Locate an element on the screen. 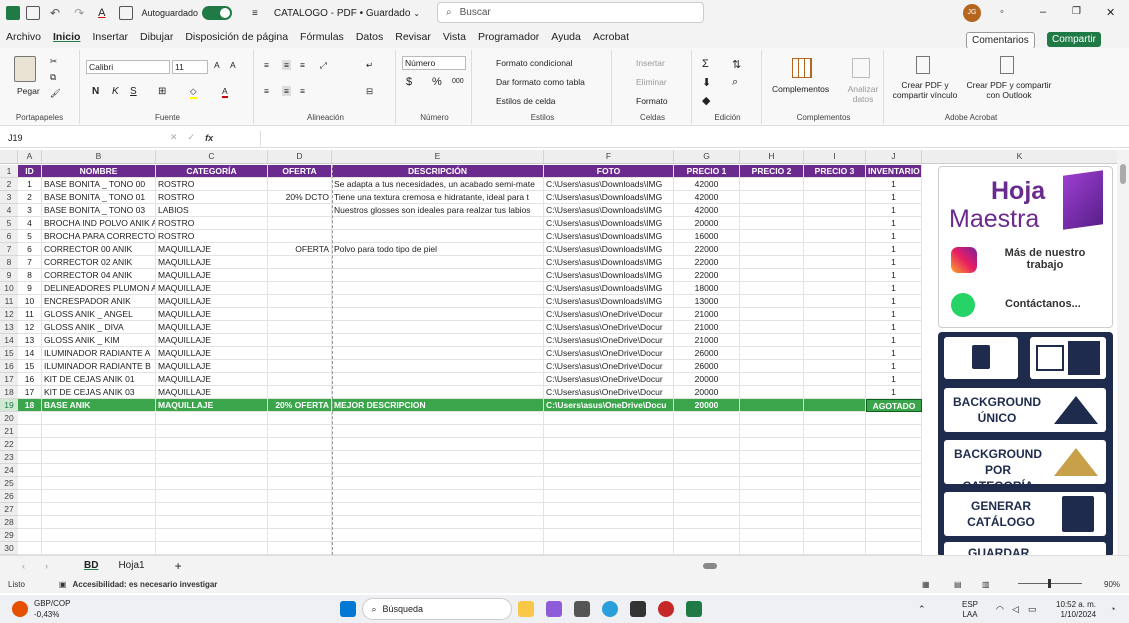  name-box: J19 is located at coordinates (85, 138).